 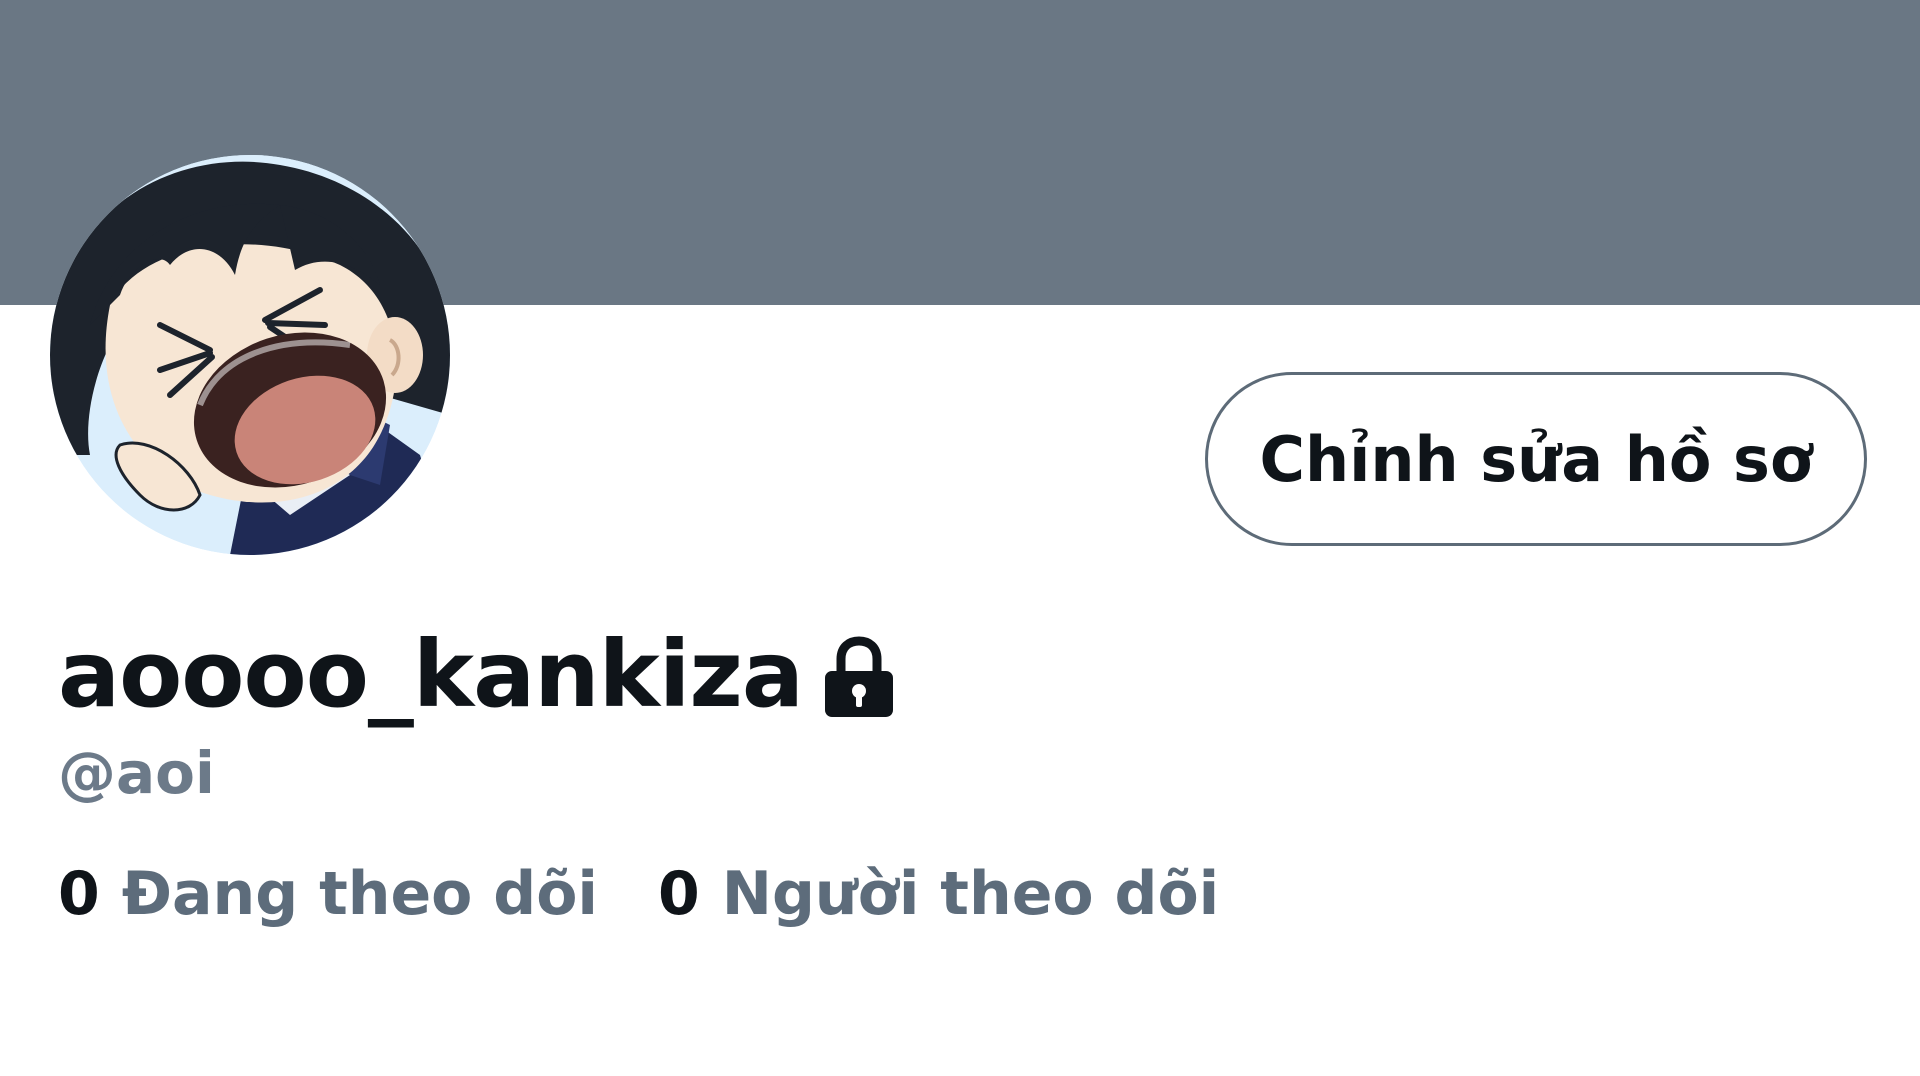 I want to click on following-label: Đang theo dõi, so click(x=359, y=894).